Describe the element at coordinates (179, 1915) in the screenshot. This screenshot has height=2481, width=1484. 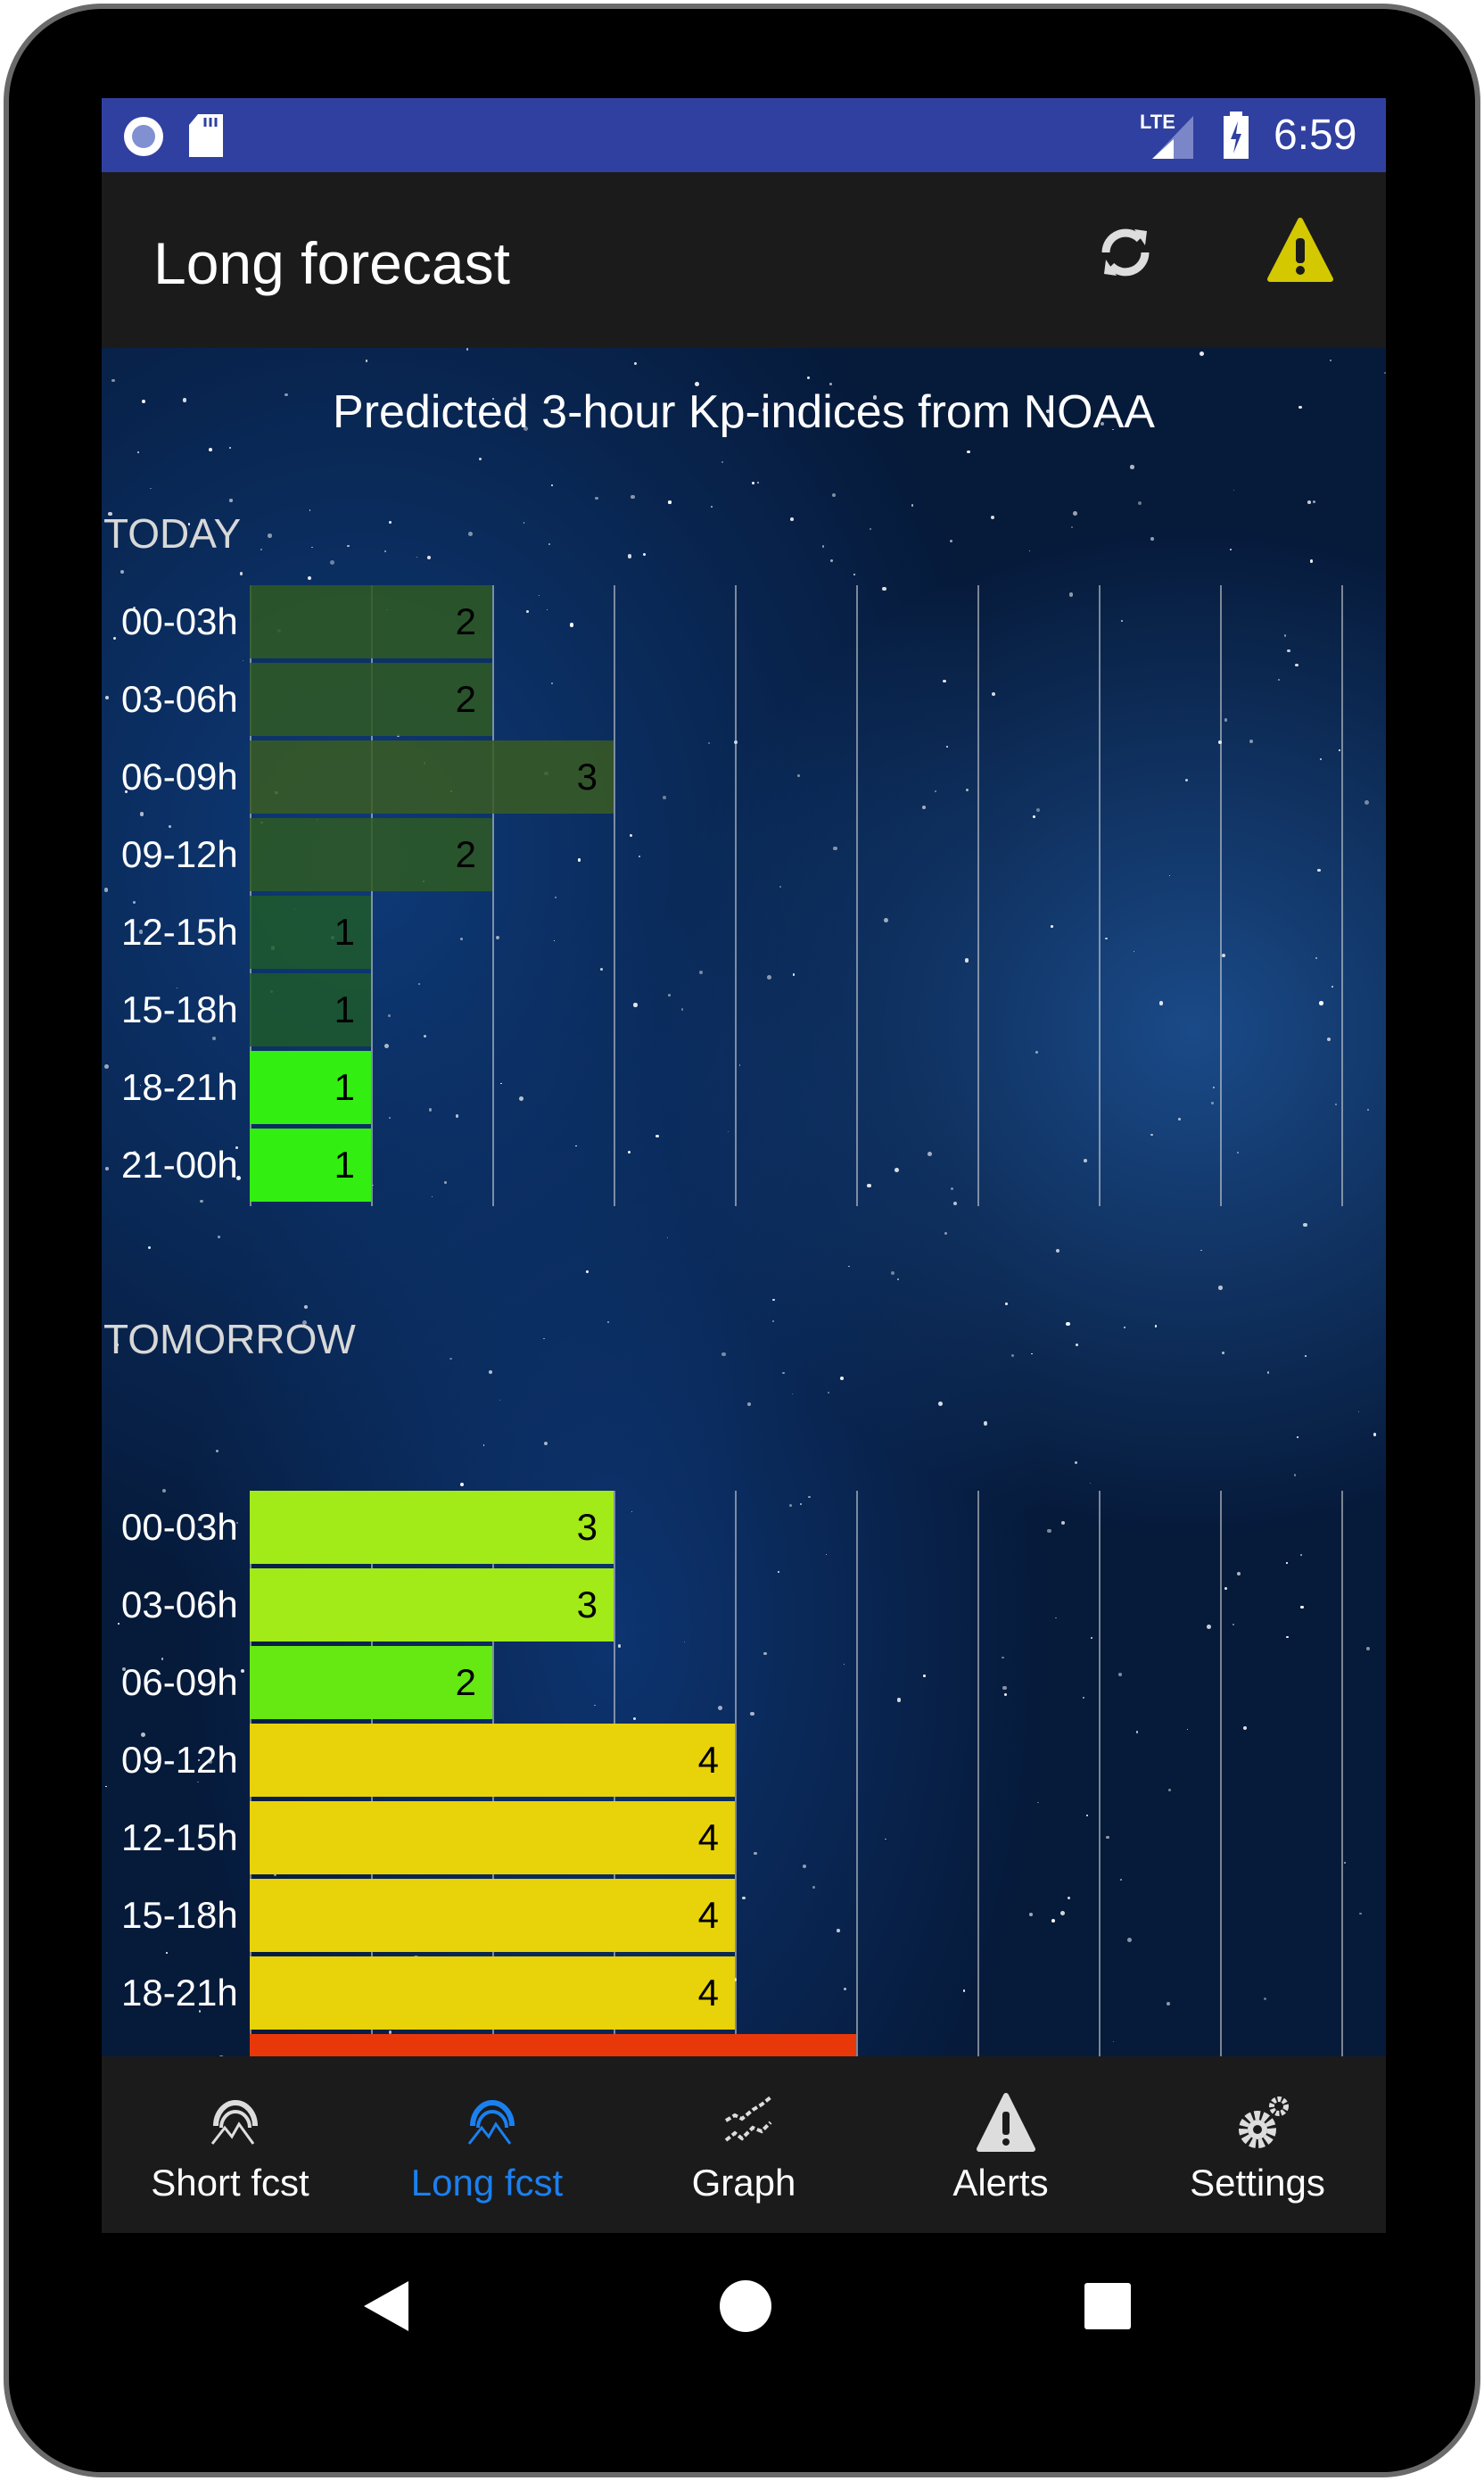
I see `period-label: 15-18h` at that location.